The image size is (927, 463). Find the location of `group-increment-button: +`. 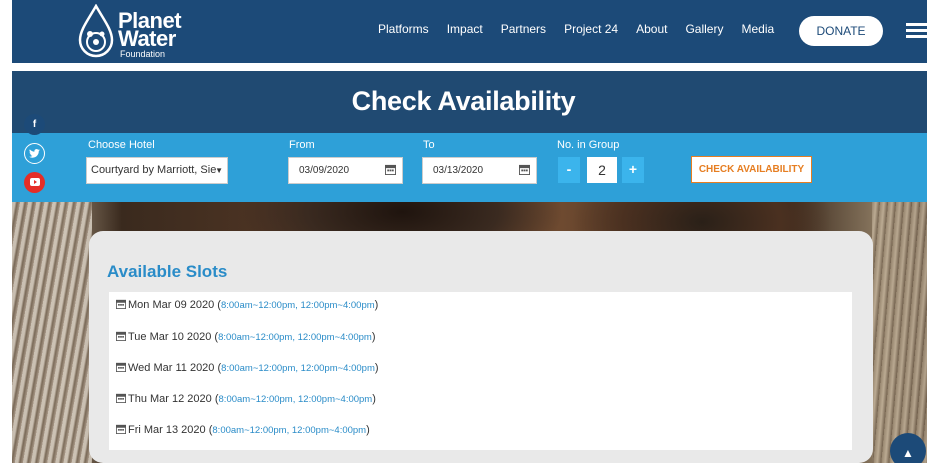

group-increment-button: + is located at coordinates (633, 170).